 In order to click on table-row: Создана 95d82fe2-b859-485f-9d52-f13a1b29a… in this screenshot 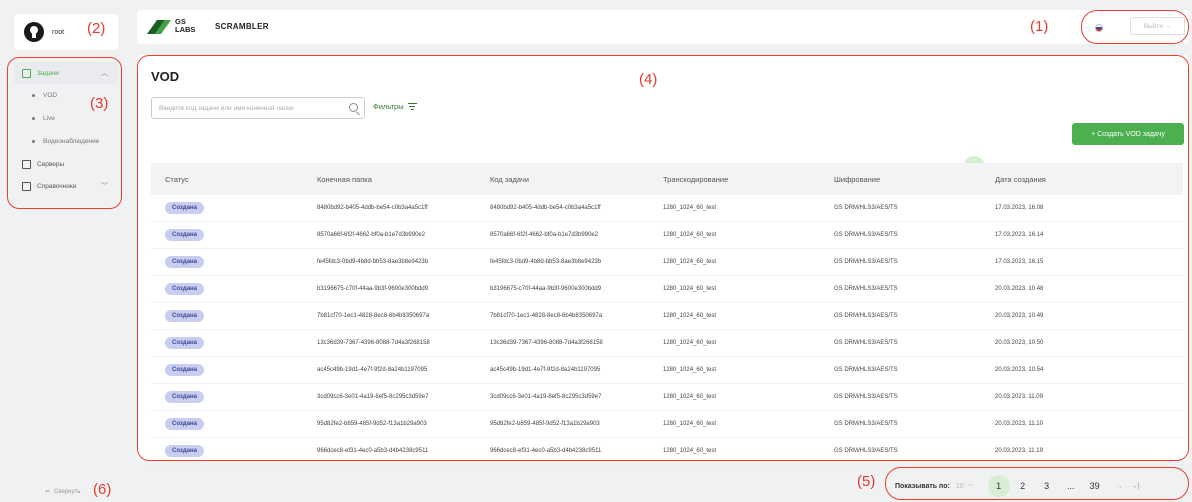, I will do `click(667, 424)`.